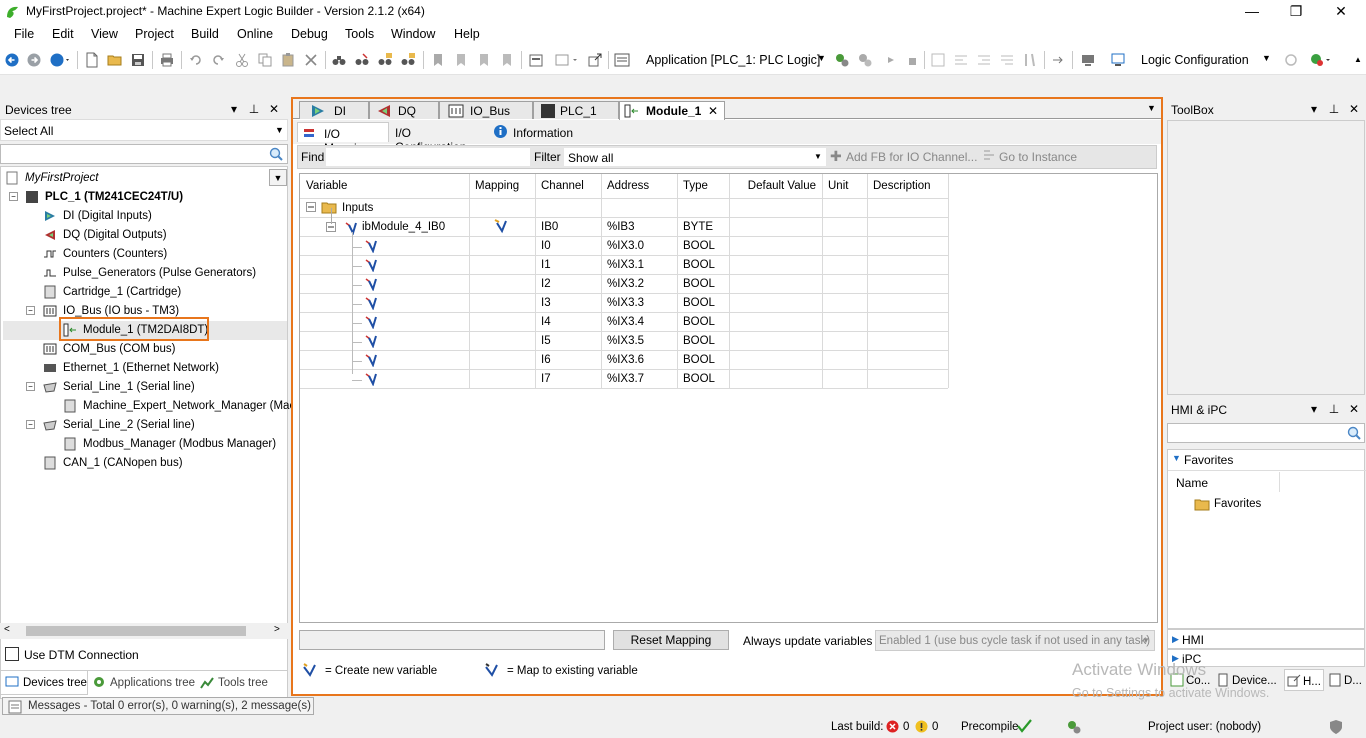  What do you see at coordinates (642, 322) in the screenshot?
I see `address-cell: %IX3.4` at bounding box center [642, 322].